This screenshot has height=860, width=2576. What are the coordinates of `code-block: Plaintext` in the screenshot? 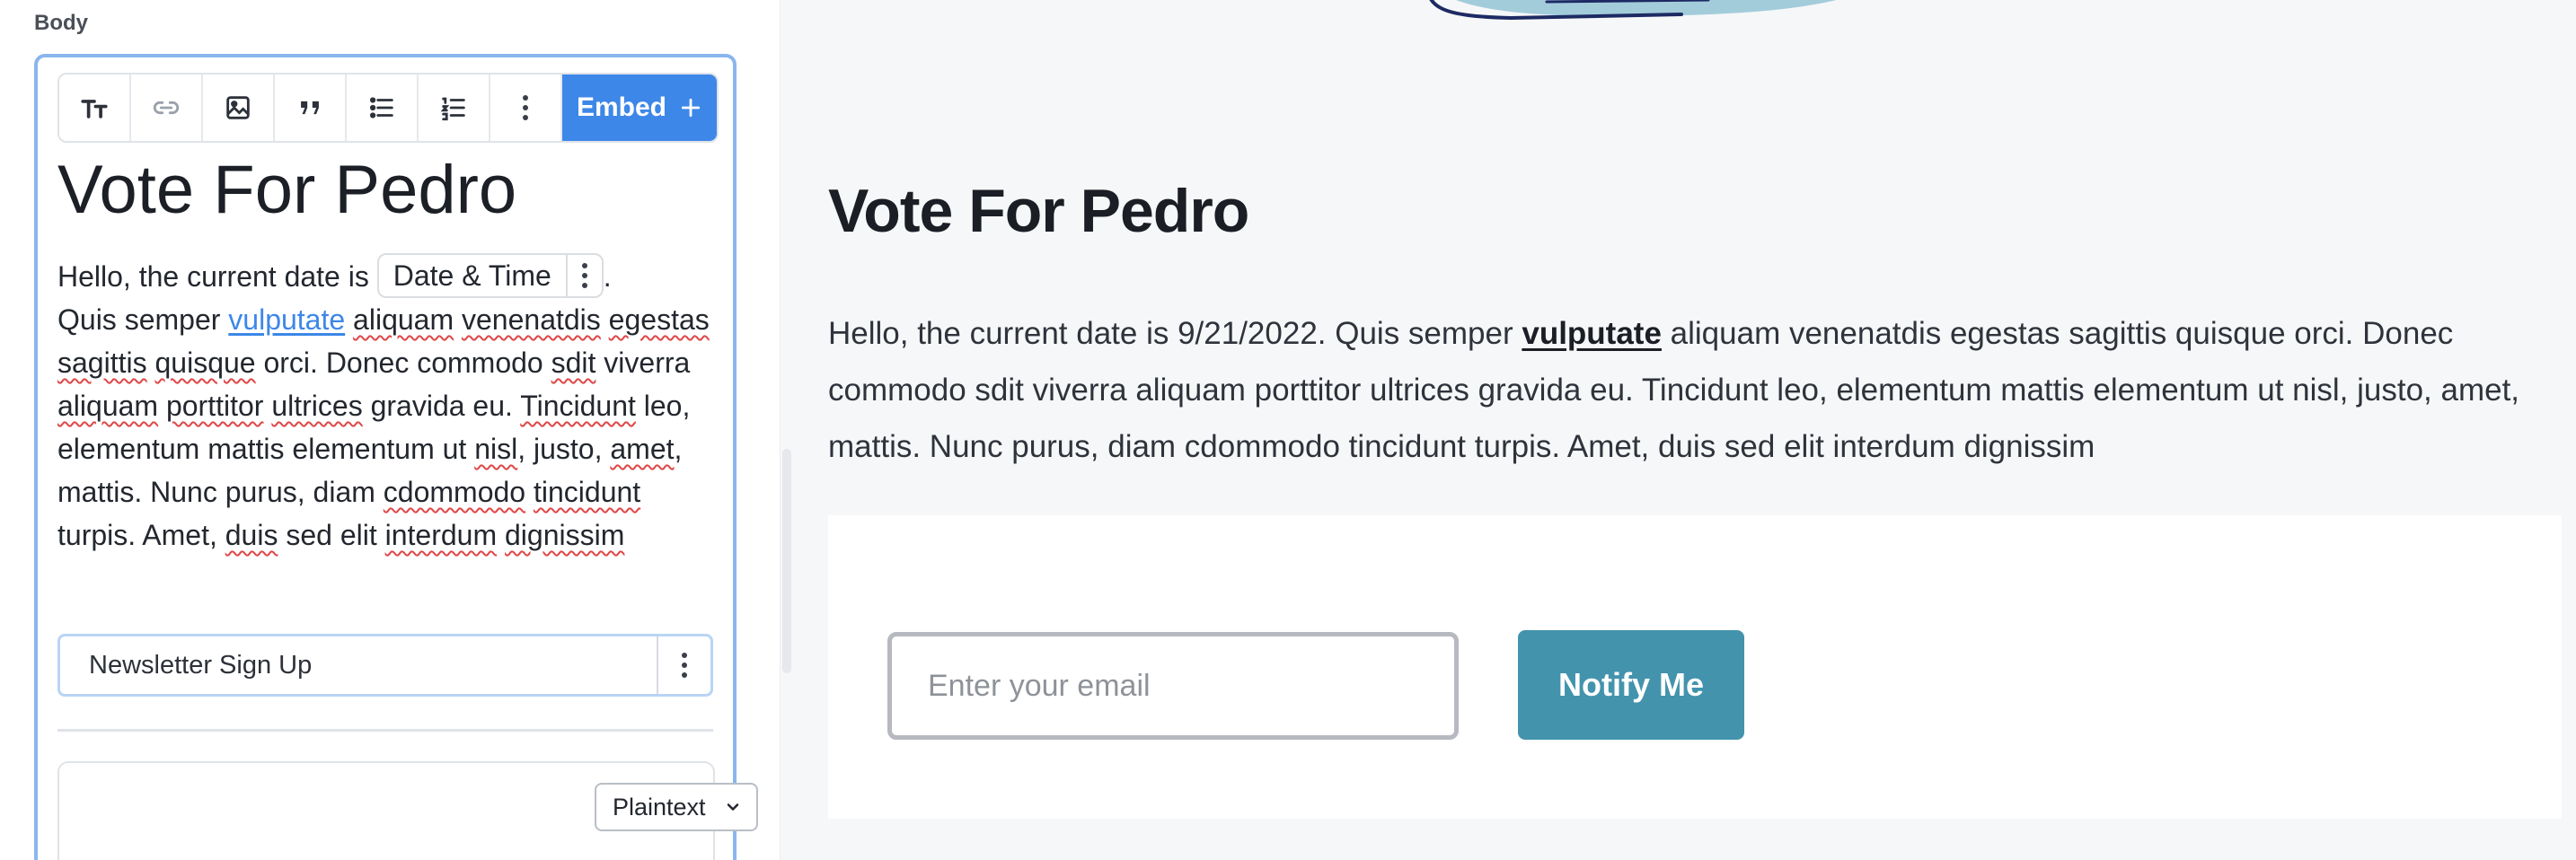 It's located at (407, 810).